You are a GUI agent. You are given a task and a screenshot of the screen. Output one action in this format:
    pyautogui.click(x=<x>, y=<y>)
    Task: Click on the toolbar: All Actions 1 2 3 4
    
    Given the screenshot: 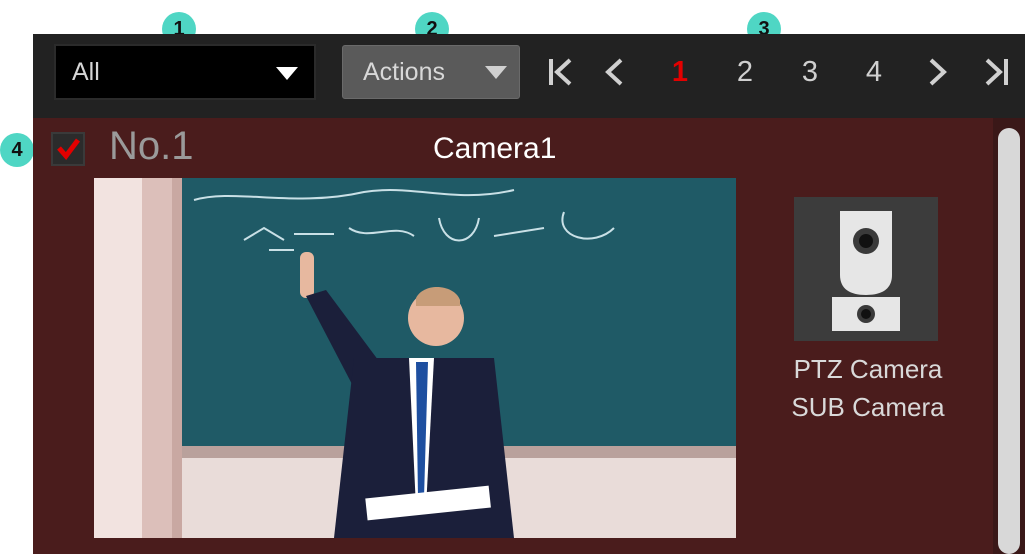 What is the action you would take?
    pyautogui.click(x=529, y=76)
    